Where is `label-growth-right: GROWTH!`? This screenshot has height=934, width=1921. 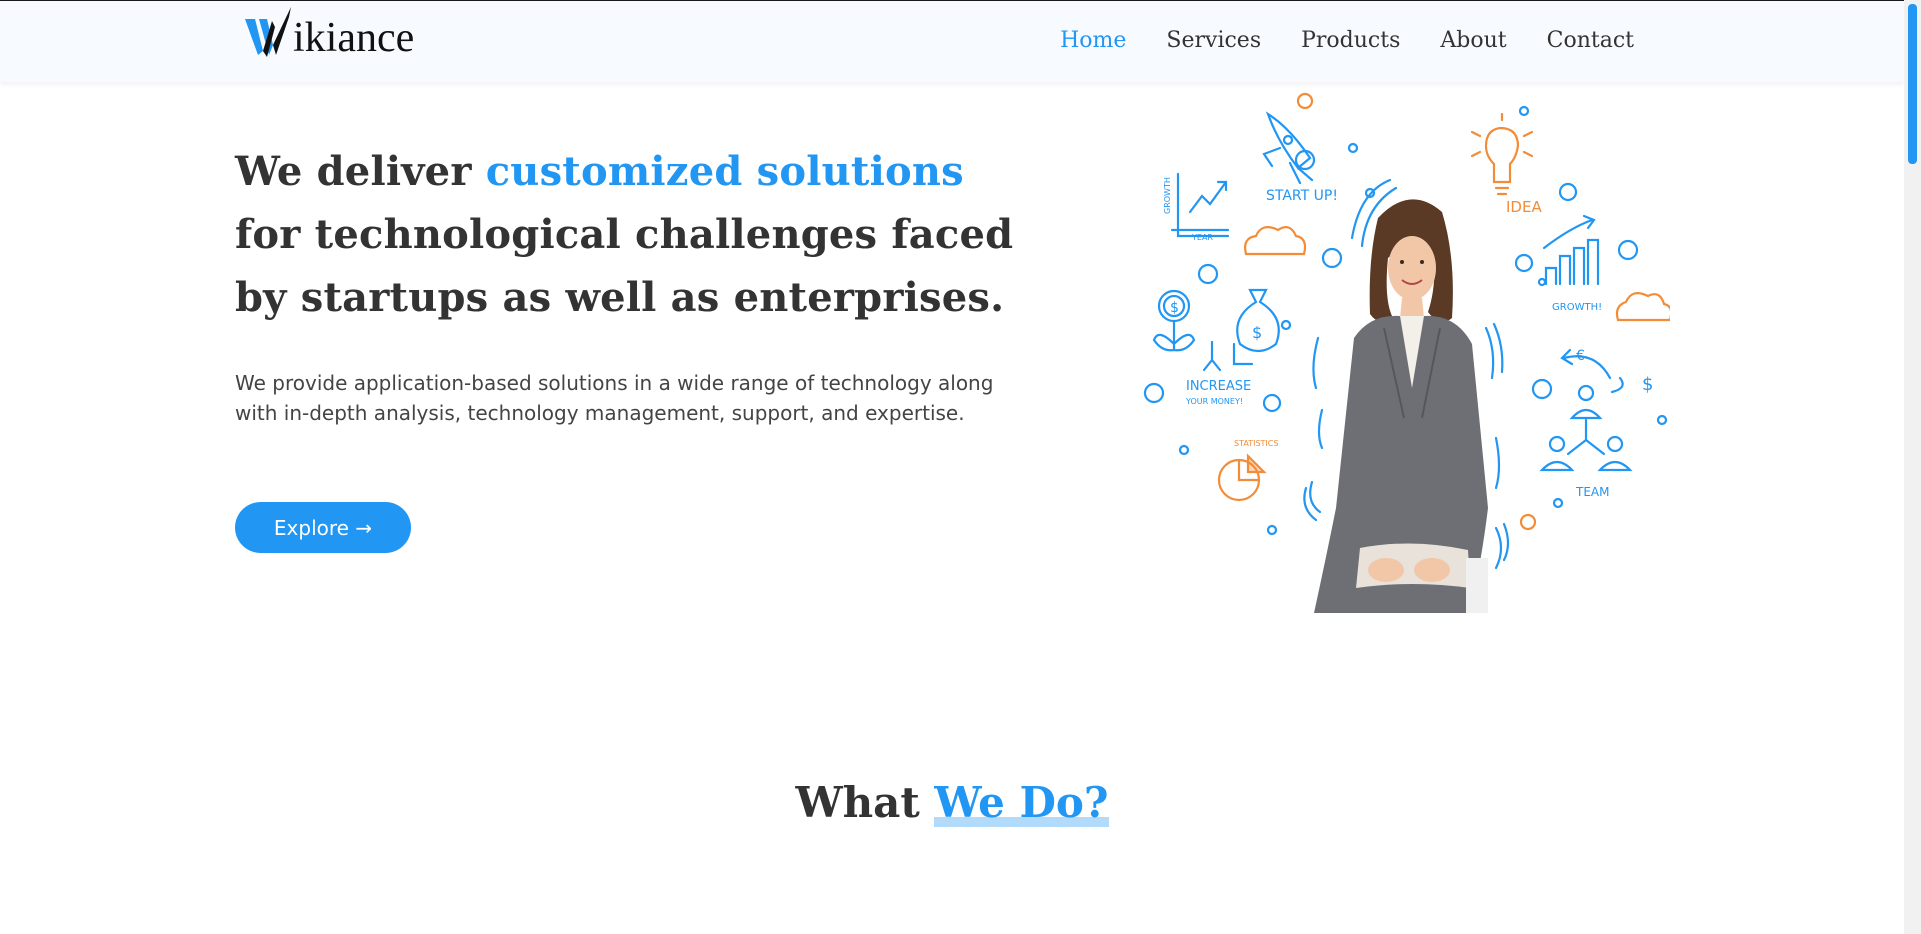
label-growth-right: GROWTH! is located at coordinates (1577, 307).